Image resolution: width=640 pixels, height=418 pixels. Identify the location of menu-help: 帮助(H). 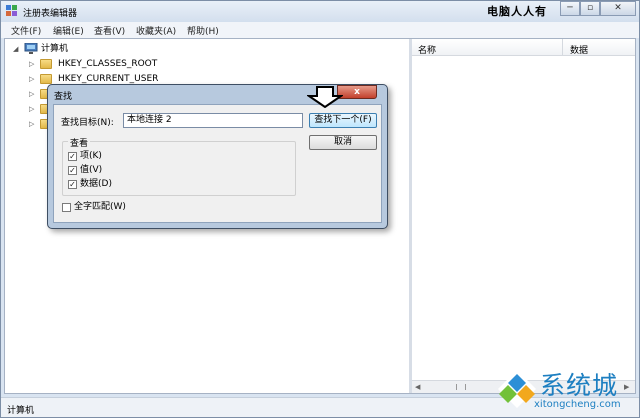
(203, 30).